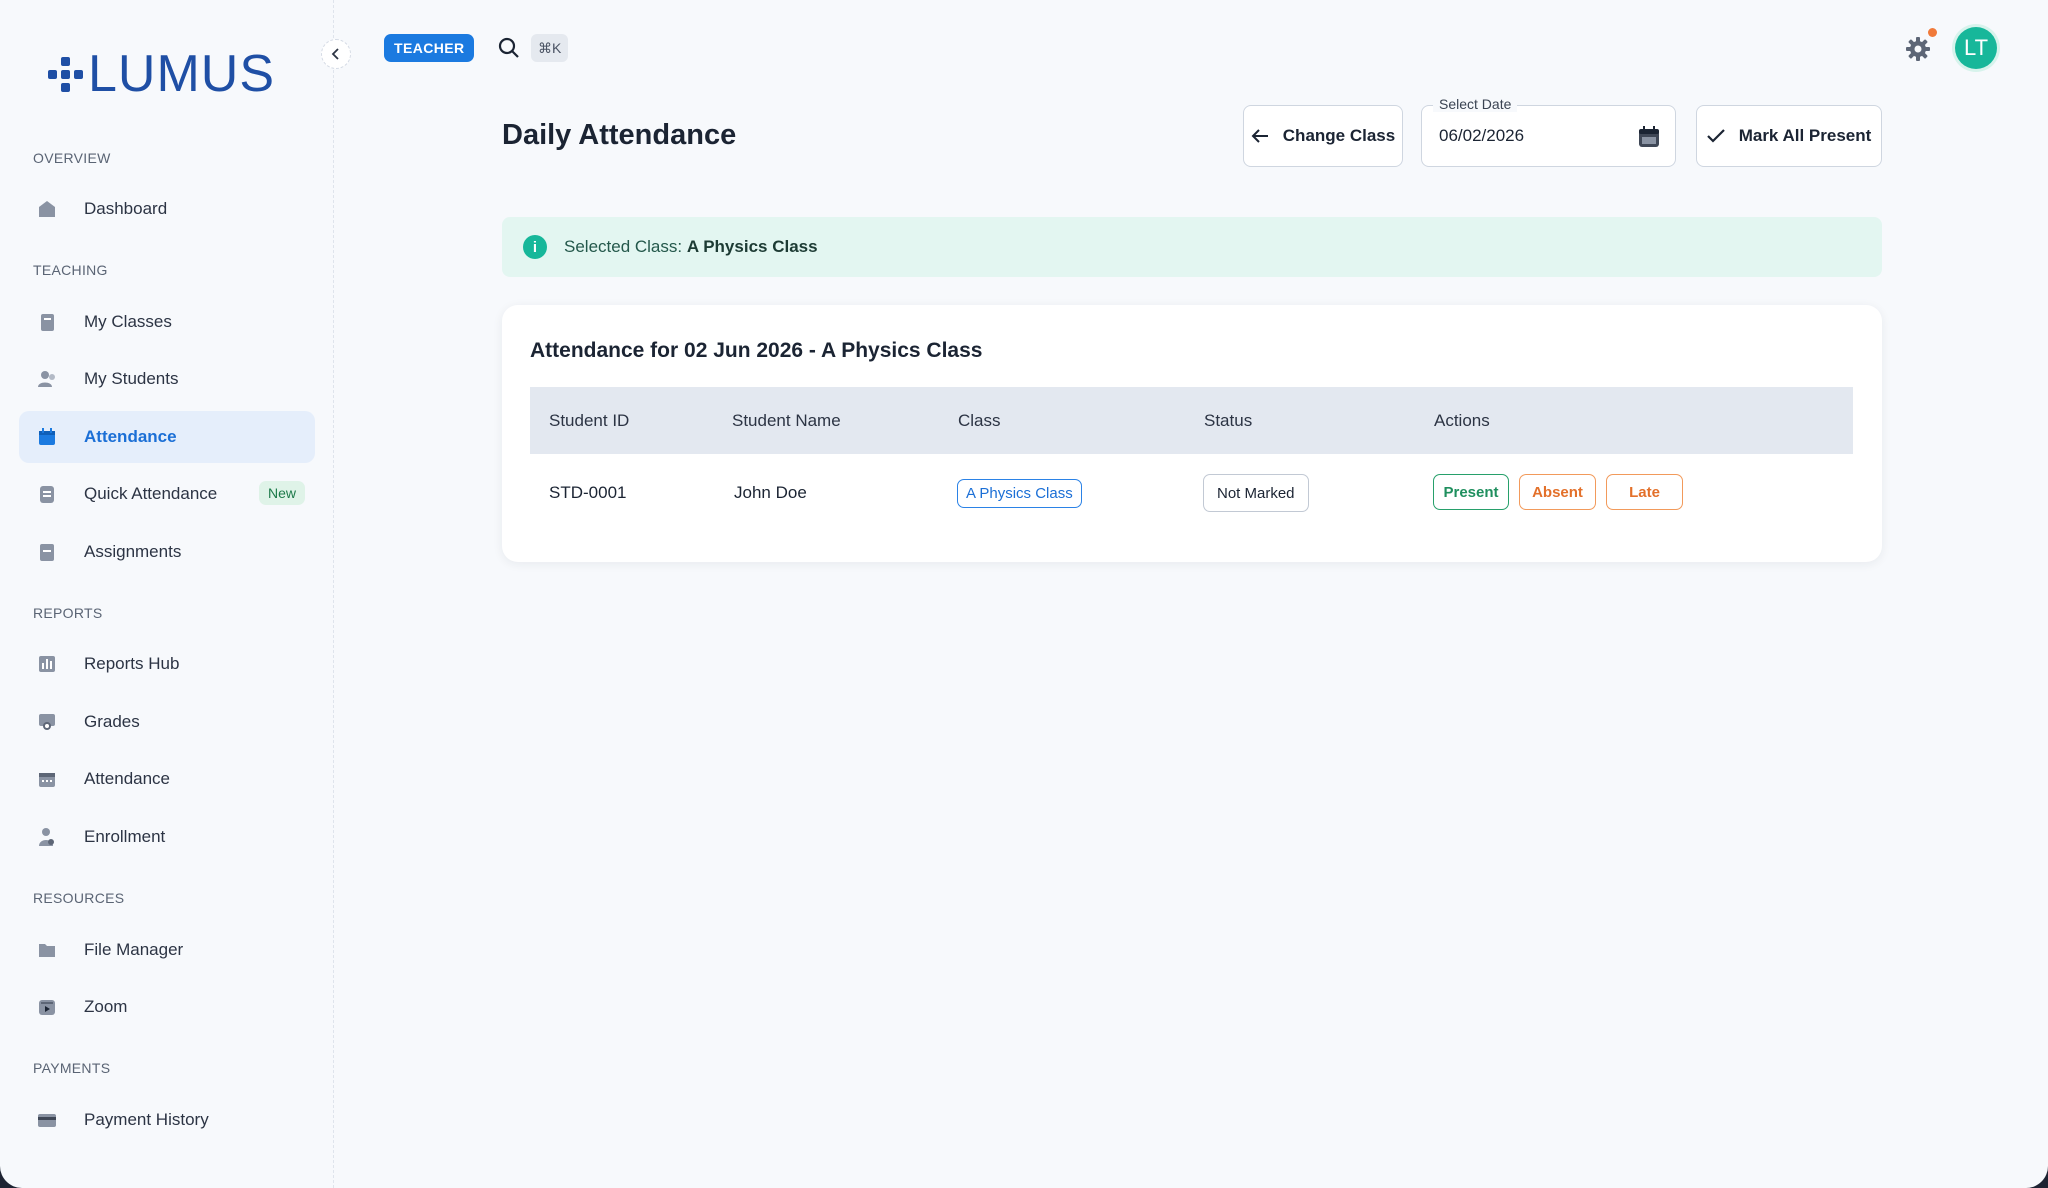 This screenshot has height=1188, width=2048. I want to click on folder-icon, so click(47, 950).